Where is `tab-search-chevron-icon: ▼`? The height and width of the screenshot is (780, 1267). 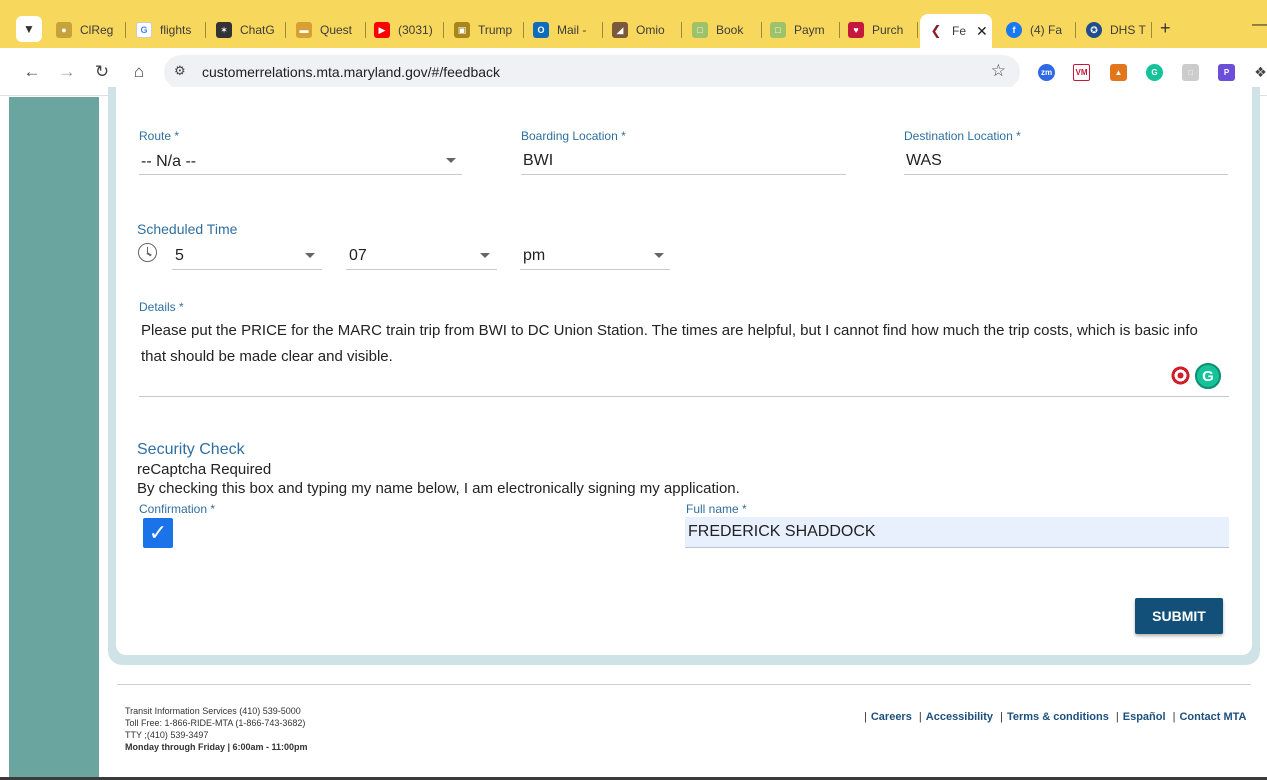
tab-search-chevron-icon: ▼ is located at coordinates (29, 29).